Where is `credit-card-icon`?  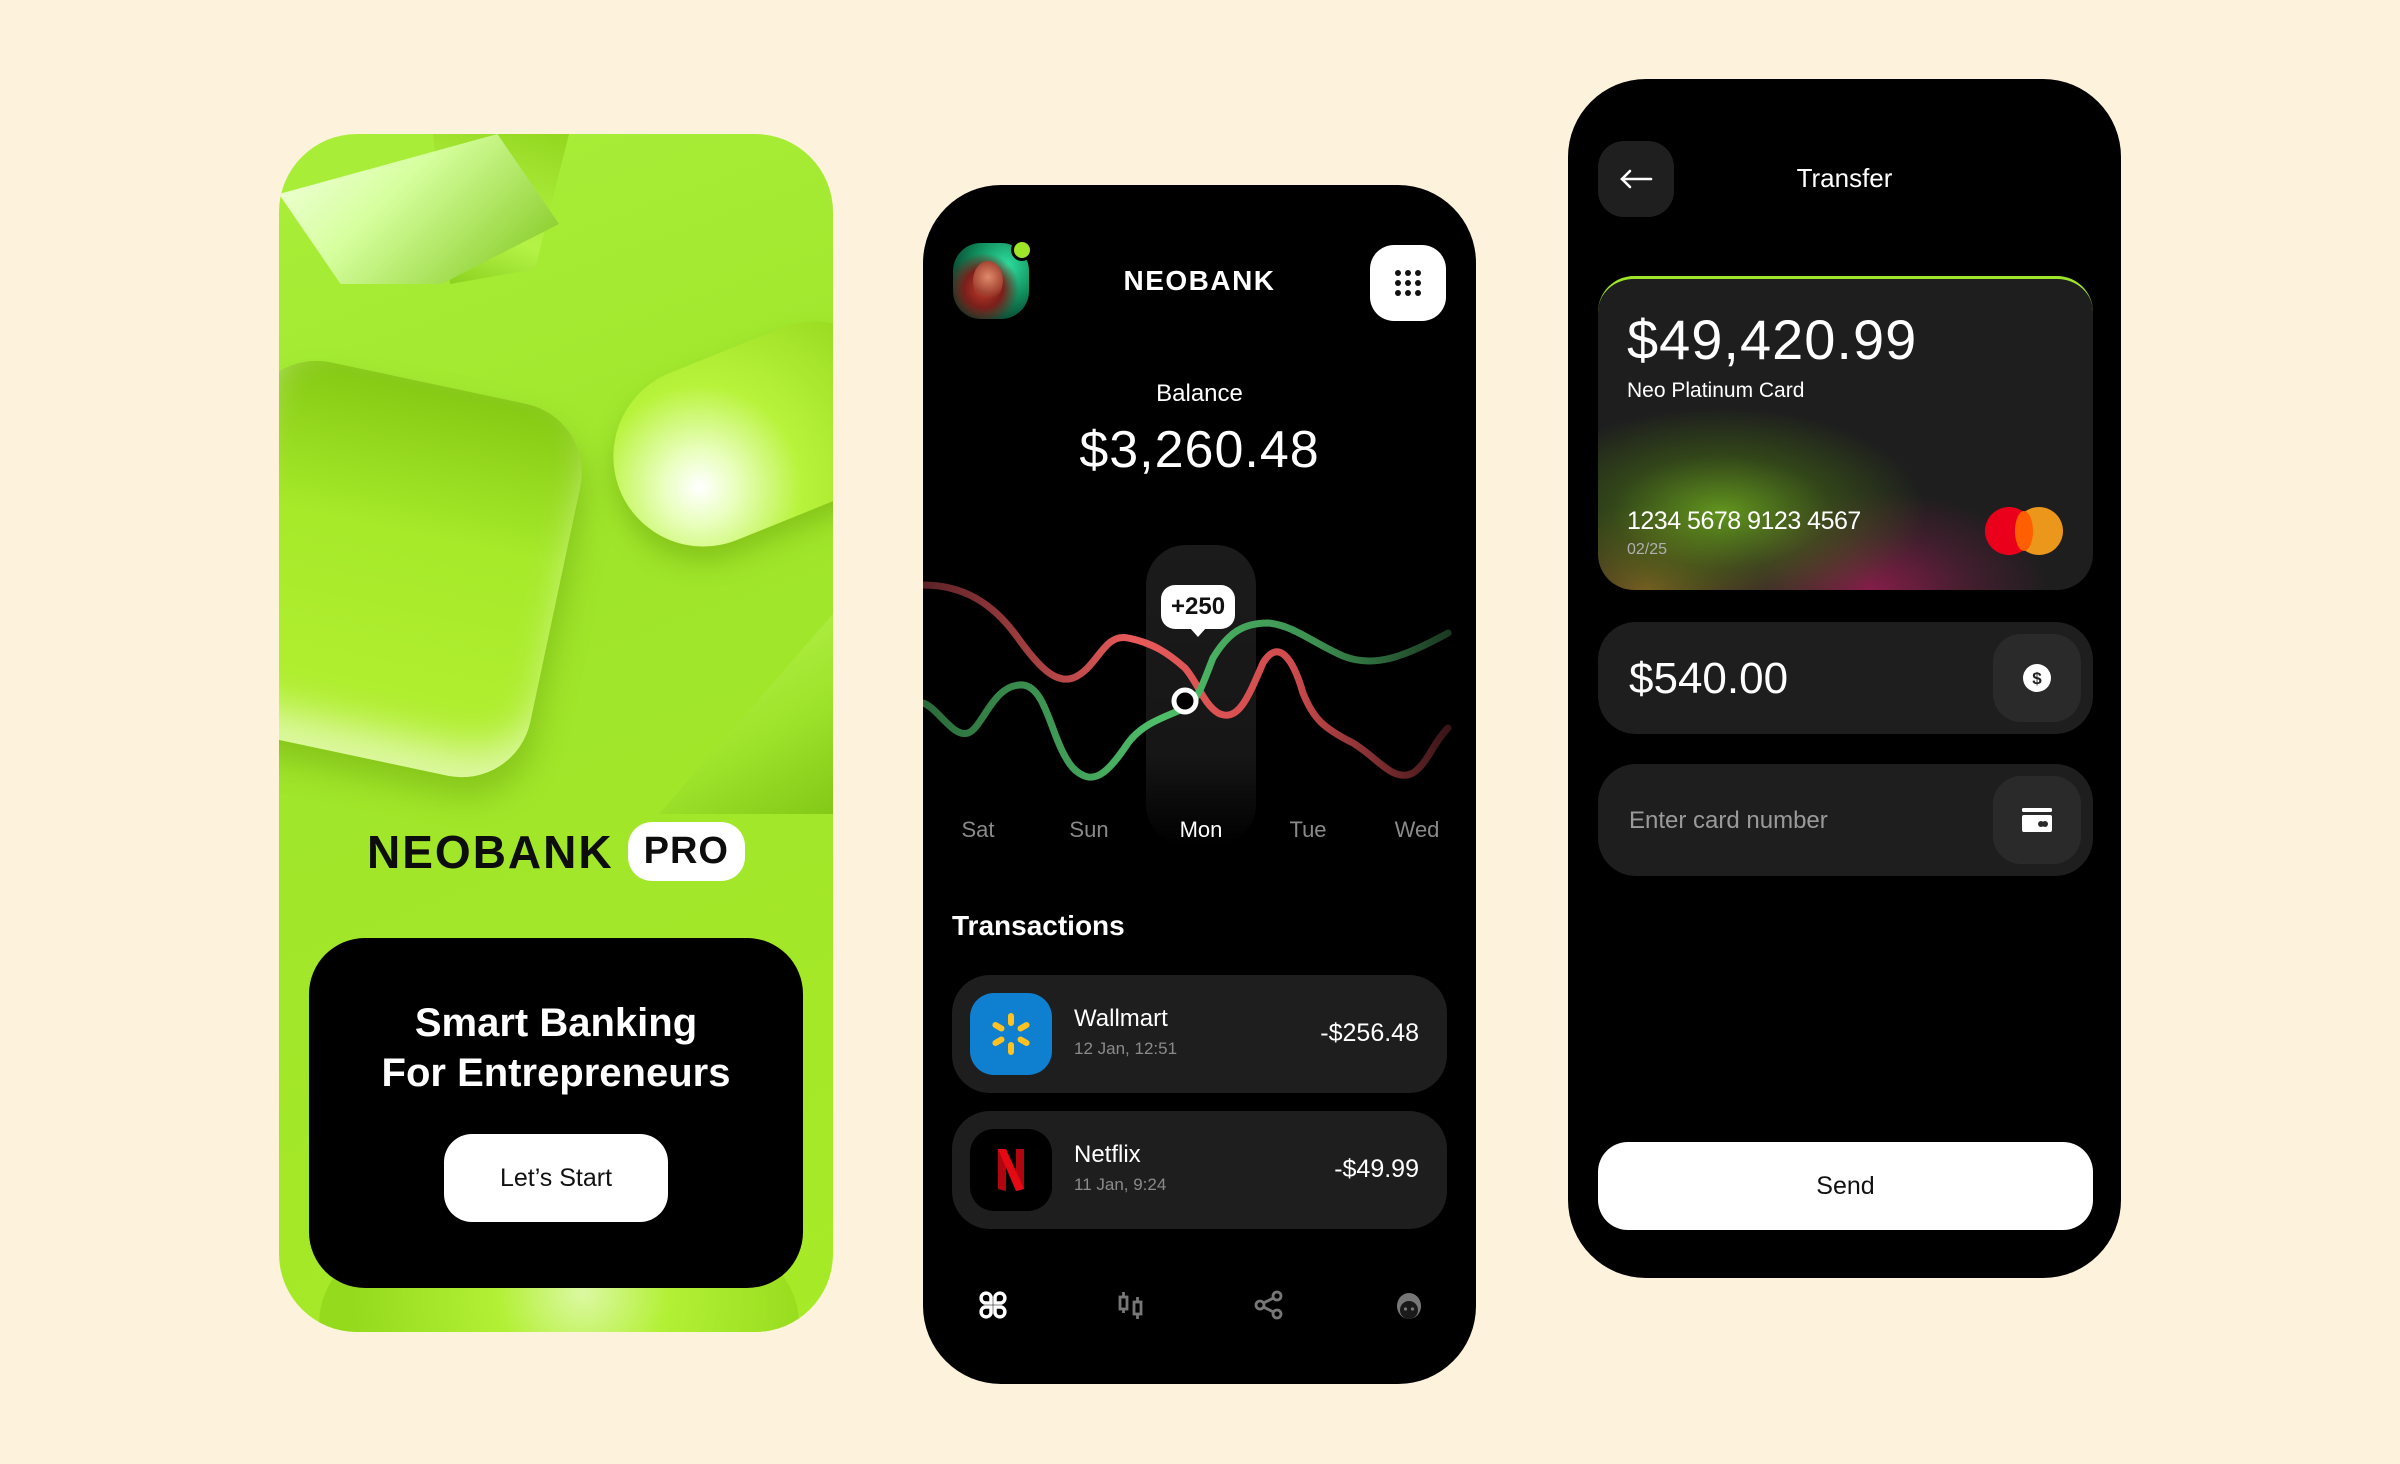
credit-card-icon is located at coordinates (2037, 820).